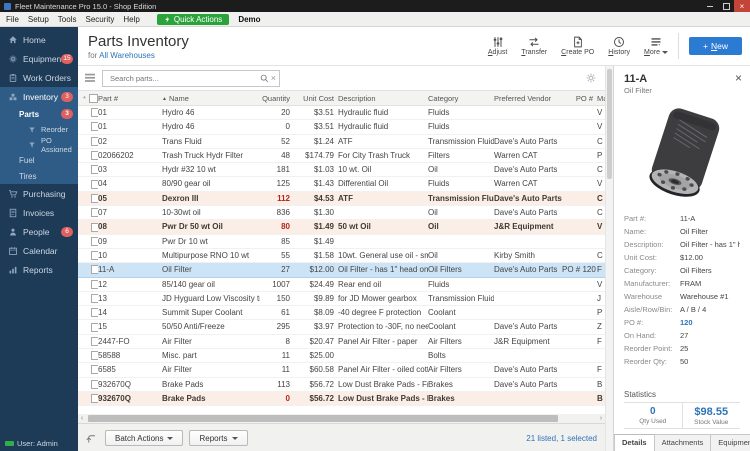  Describe the element at coordinates (67, 19) in the screenshot. I see `menu-tools: Tools` at that location.